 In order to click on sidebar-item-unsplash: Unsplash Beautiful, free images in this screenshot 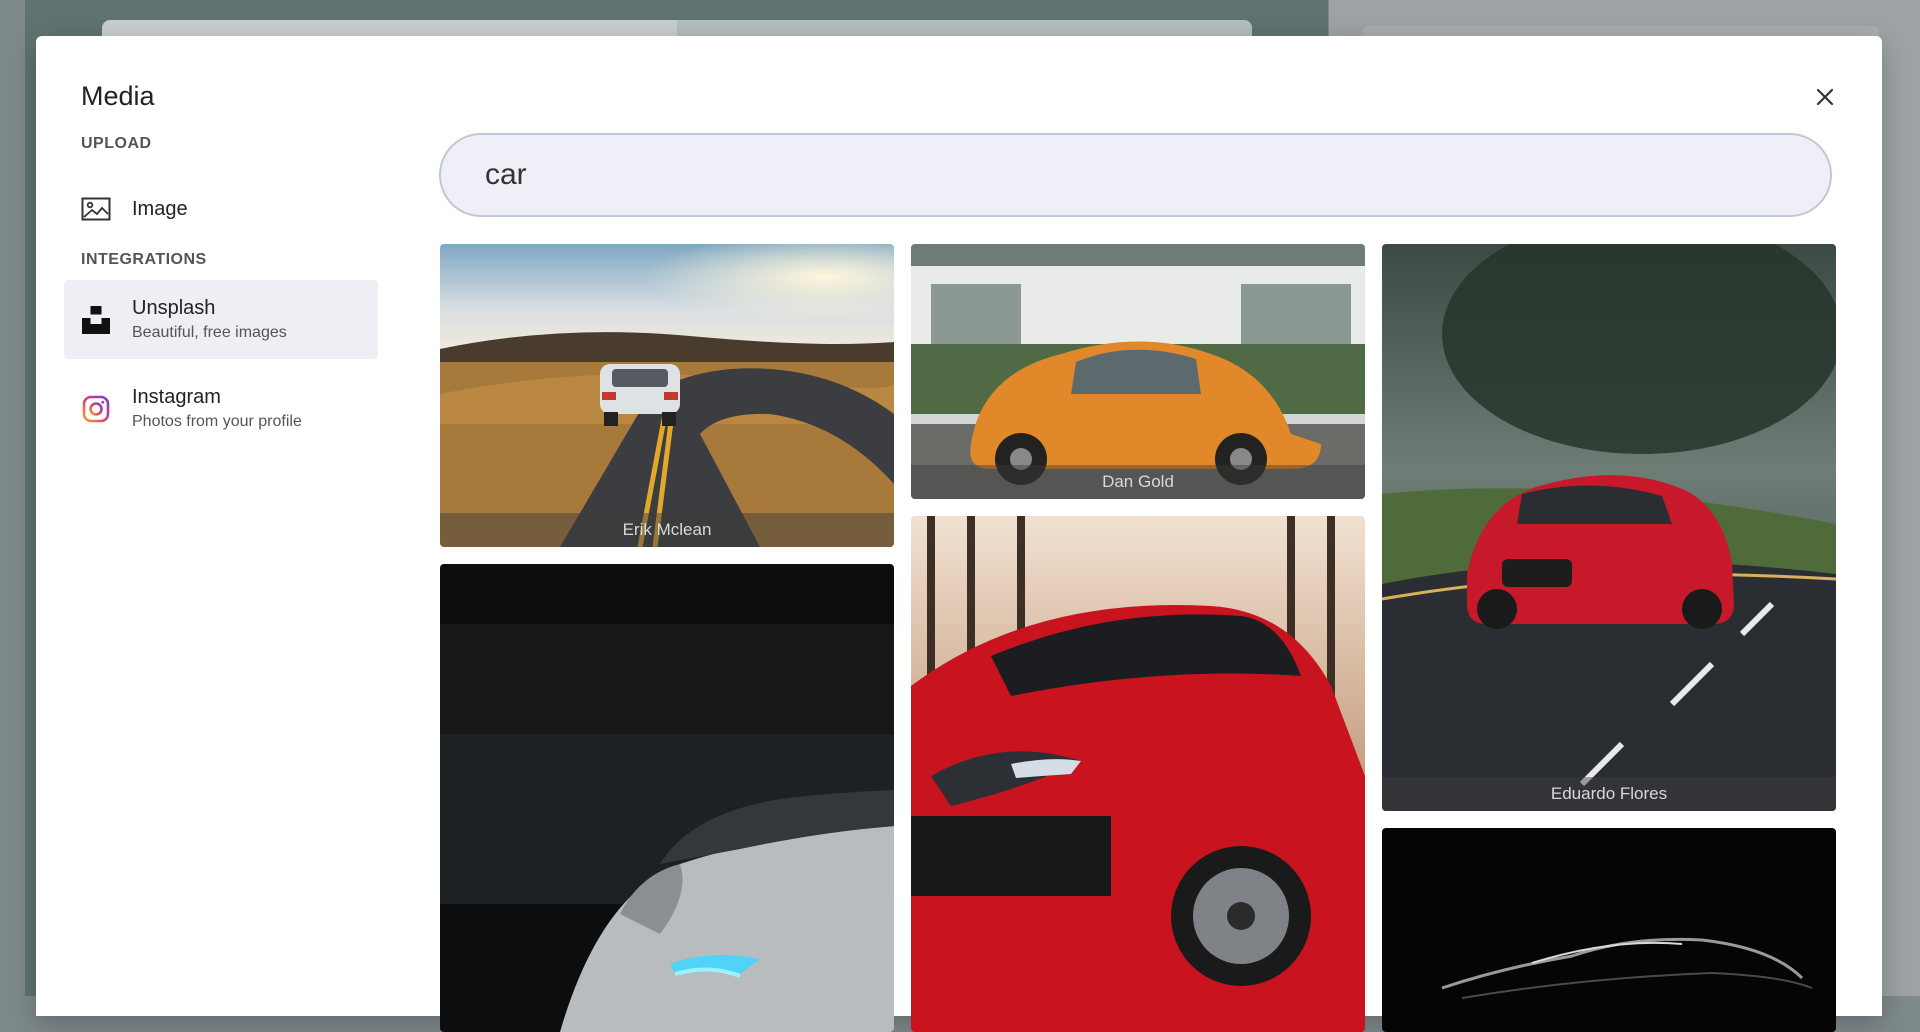, I will do `click(221, 319)`.